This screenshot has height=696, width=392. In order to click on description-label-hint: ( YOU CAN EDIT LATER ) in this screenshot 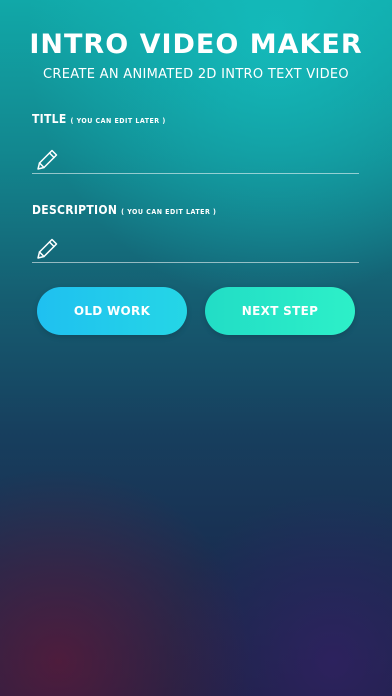, I will do `click(169, 212)`.